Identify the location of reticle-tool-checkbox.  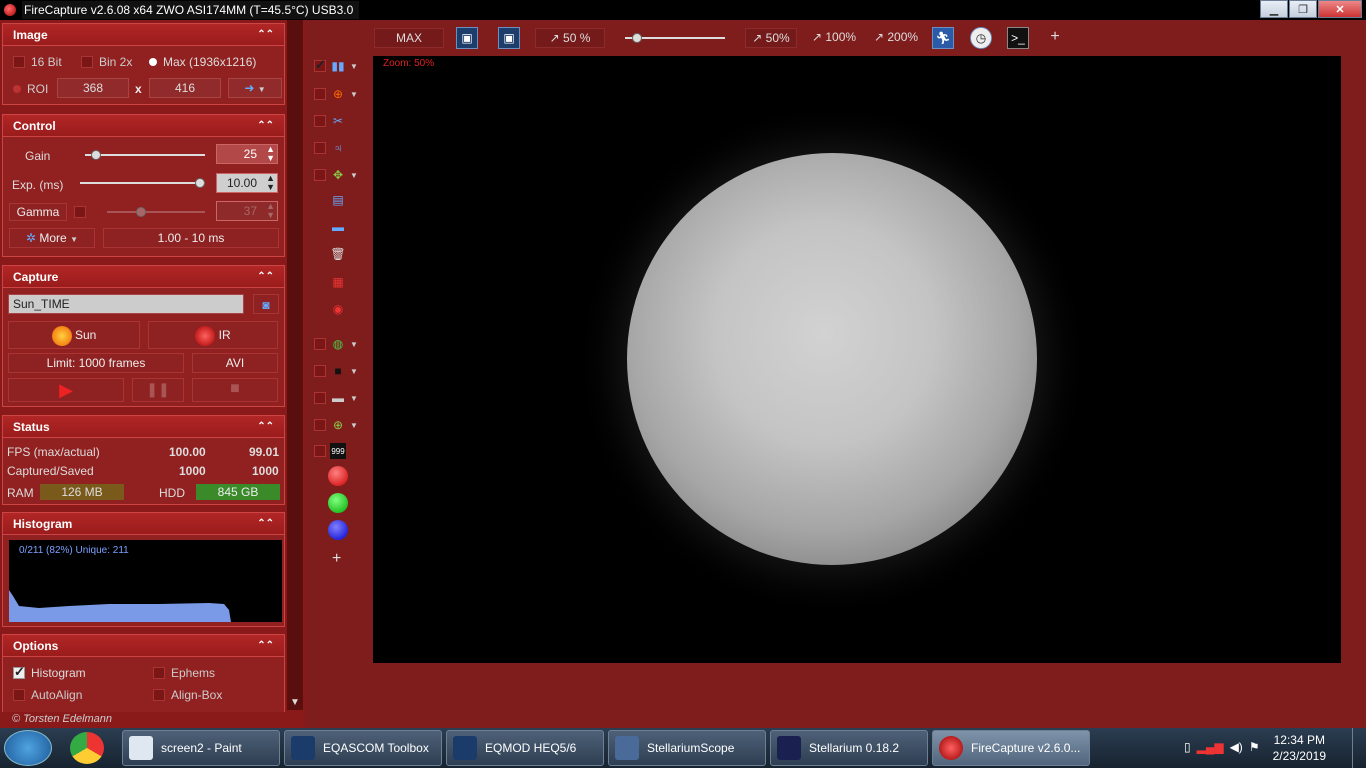
(320, 425).